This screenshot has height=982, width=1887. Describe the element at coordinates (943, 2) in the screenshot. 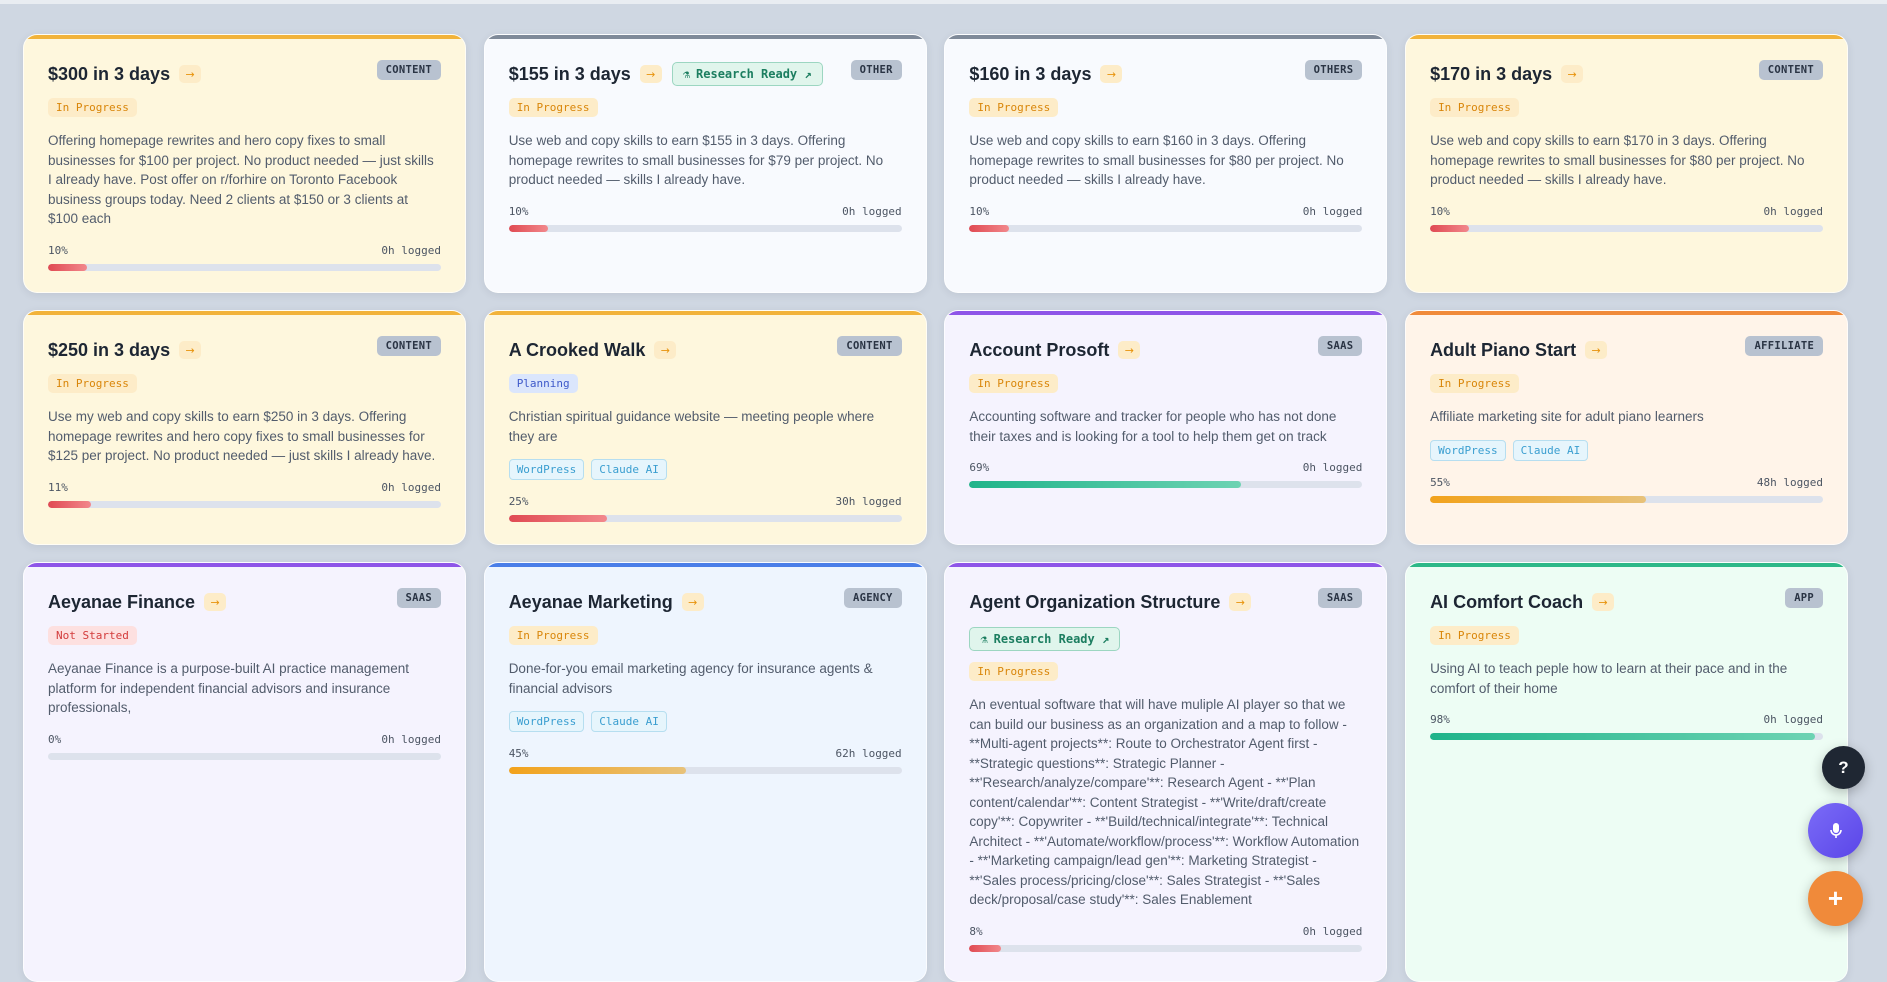

I see `top-divider` at that location.